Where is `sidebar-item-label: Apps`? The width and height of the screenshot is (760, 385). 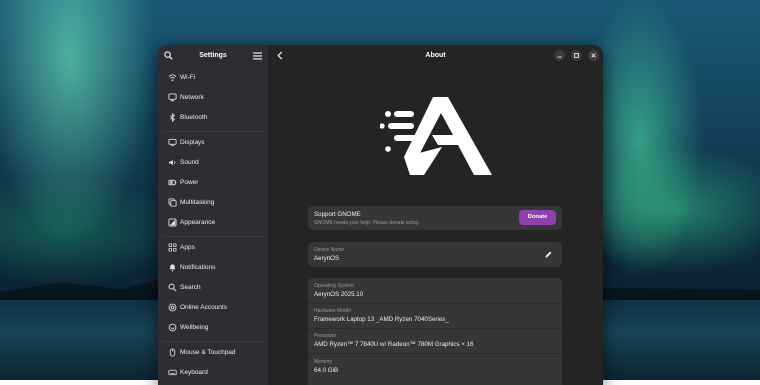
sidebar-item-label: Apps is located at coordinates (187, 247).